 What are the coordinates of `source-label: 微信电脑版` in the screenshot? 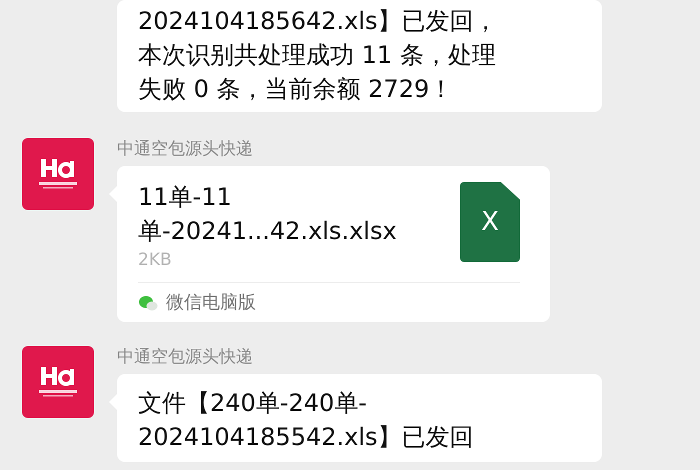 It's located at (211, 303).